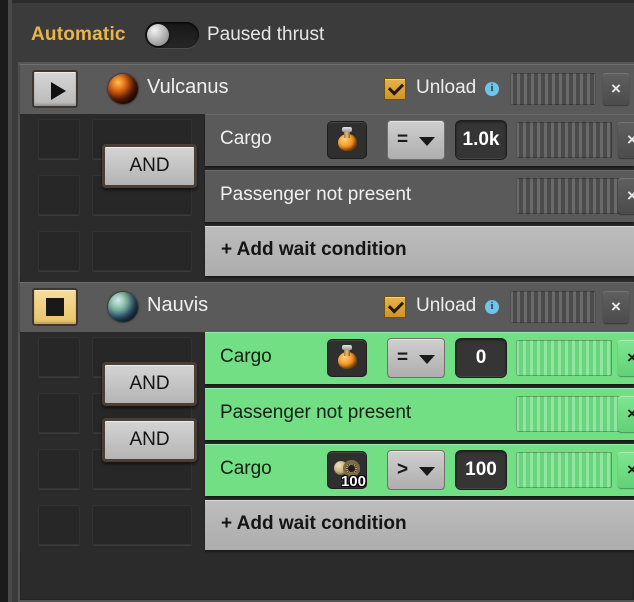 The image size is (634, 602). I want to click on item-count-label: 100, so click(353, 481).